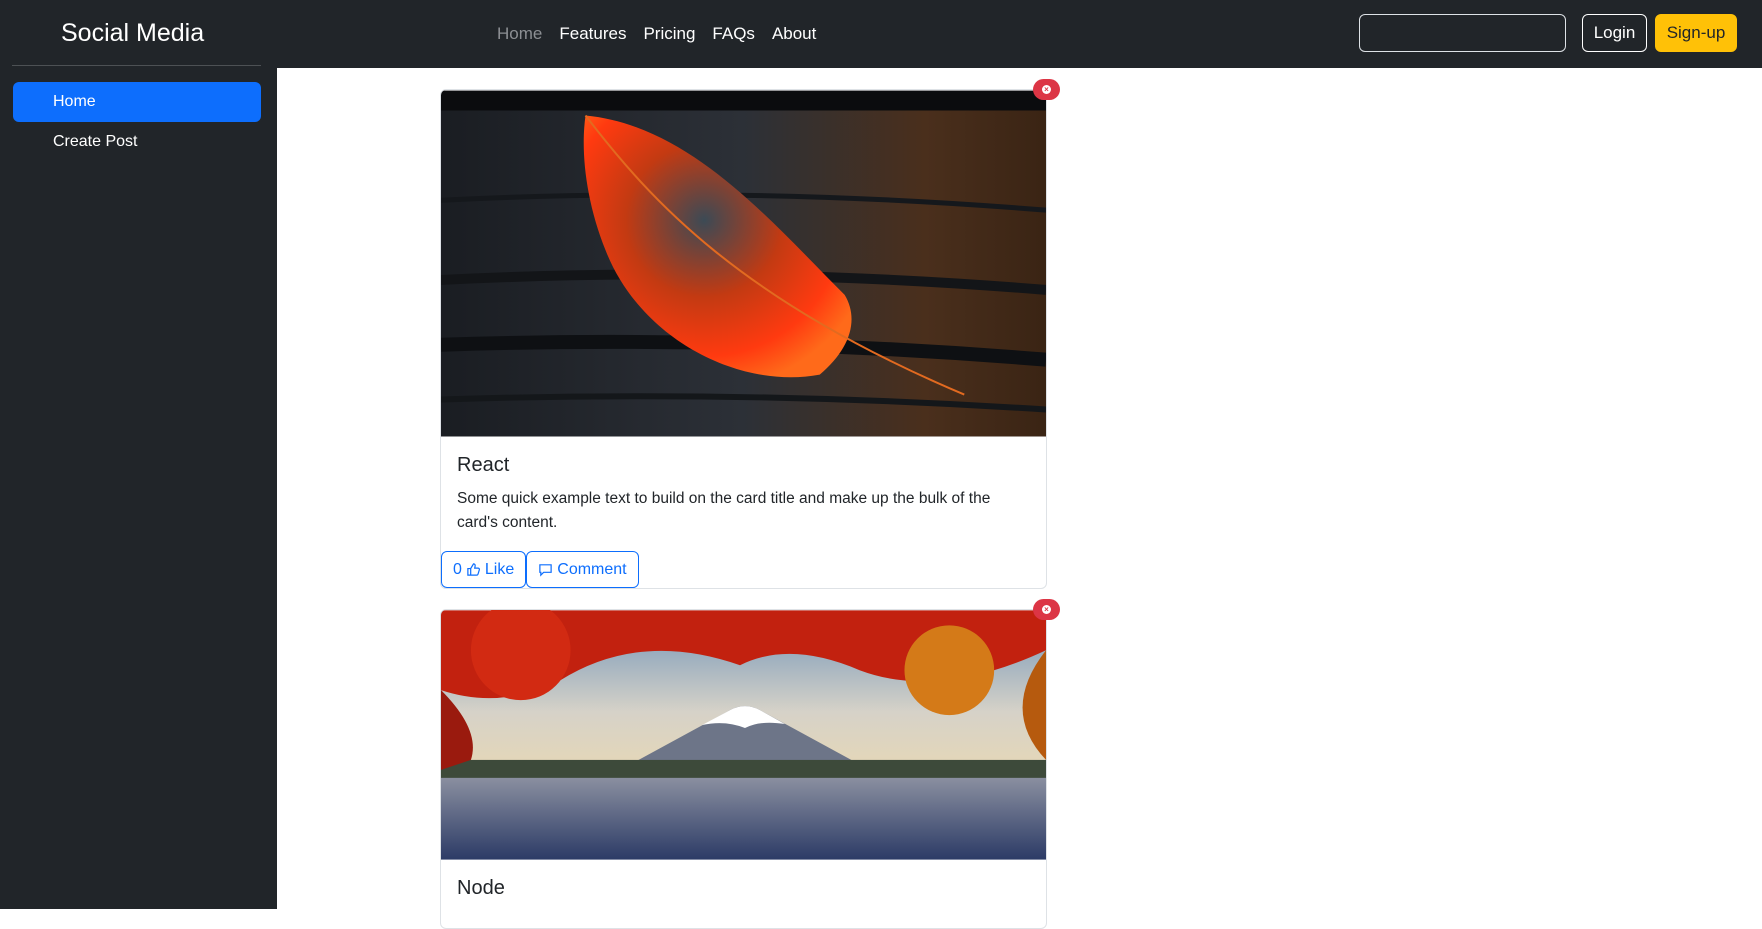  What do you see at coordinates (743, 880) in the screenshot?
I see `post-card-body: Node` at bounding box center [743, 880].